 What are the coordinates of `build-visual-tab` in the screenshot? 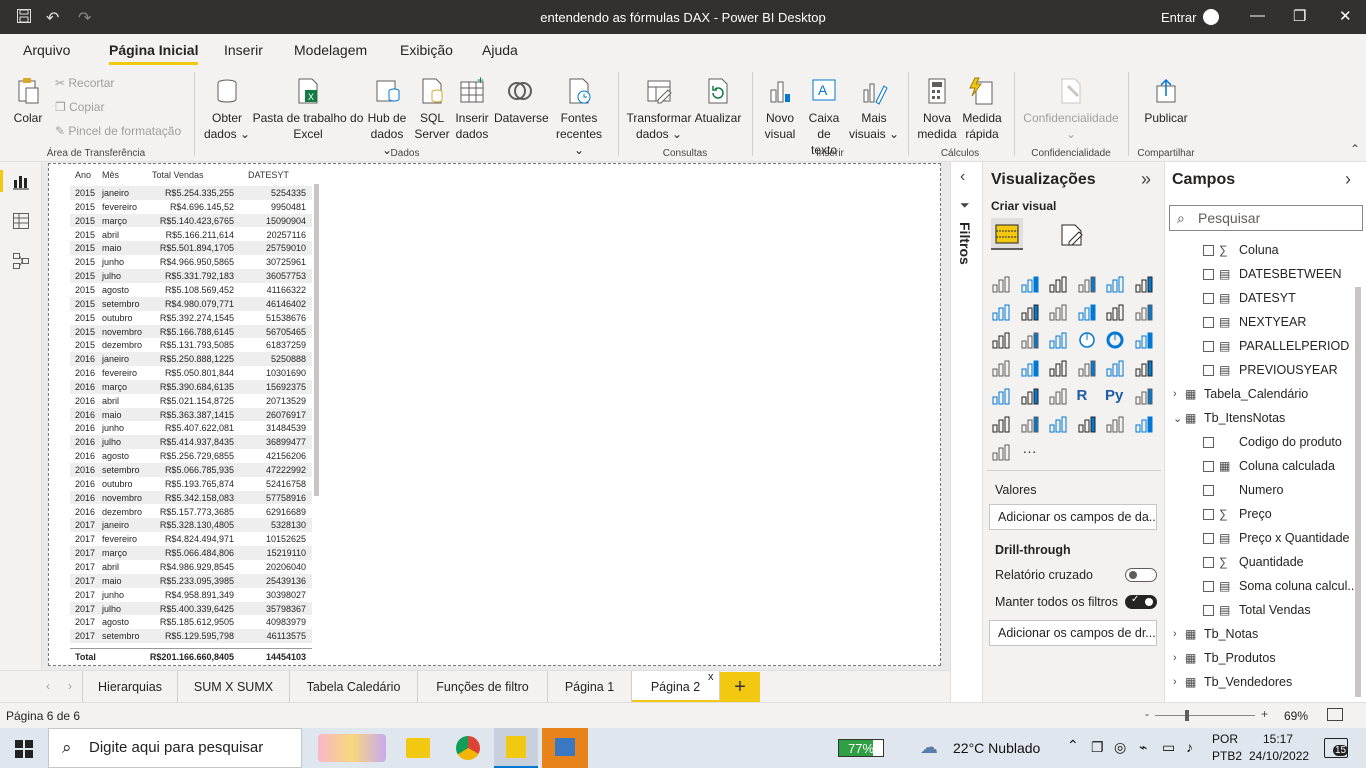 It's located at (1007, 234).